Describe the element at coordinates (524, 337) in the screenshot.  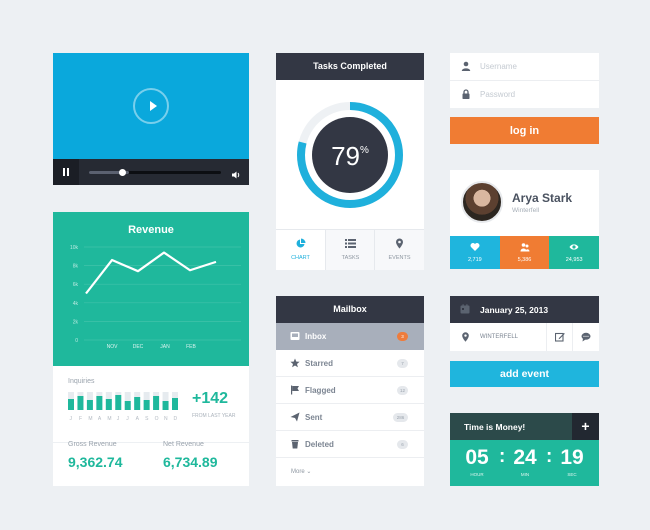
I see `event-location-row: WINTERFELL` at that location.